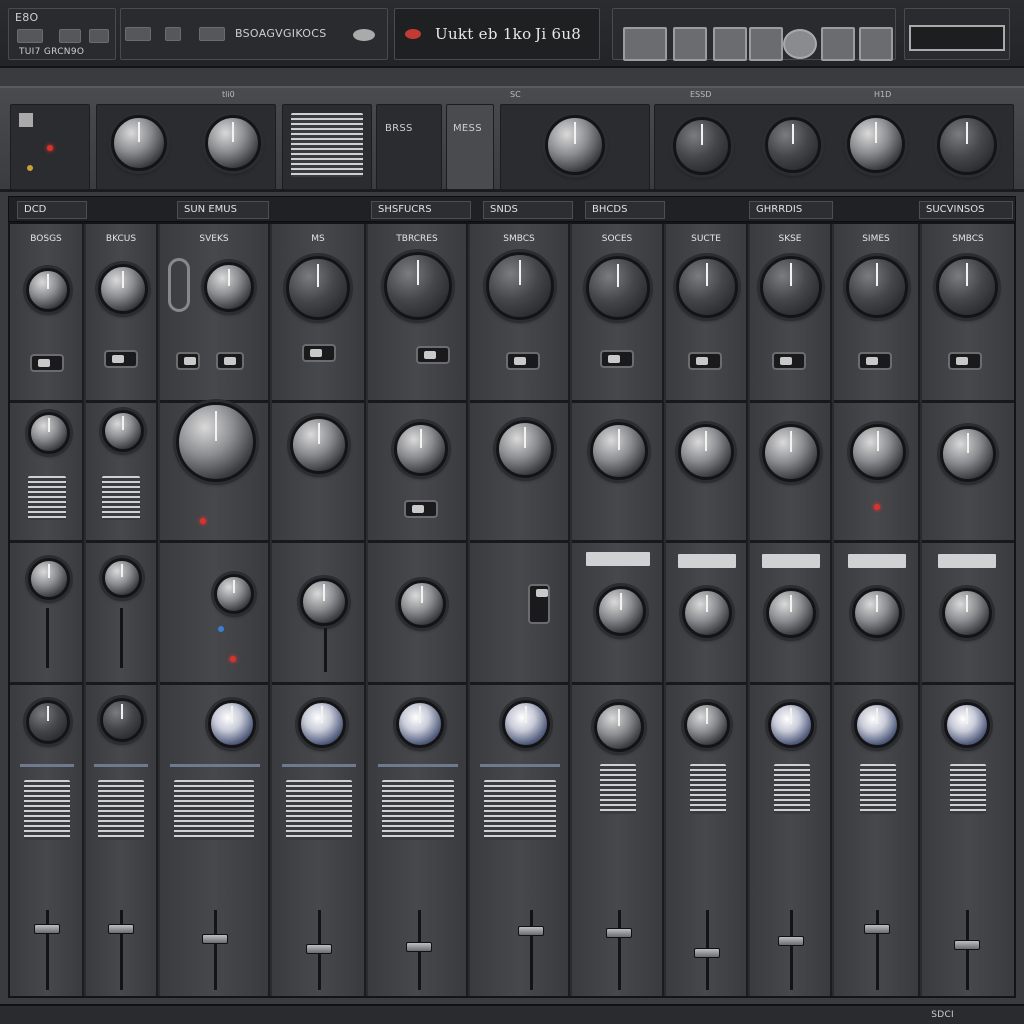  I want to click on channel-9-pan-knob, so click(791, 613).